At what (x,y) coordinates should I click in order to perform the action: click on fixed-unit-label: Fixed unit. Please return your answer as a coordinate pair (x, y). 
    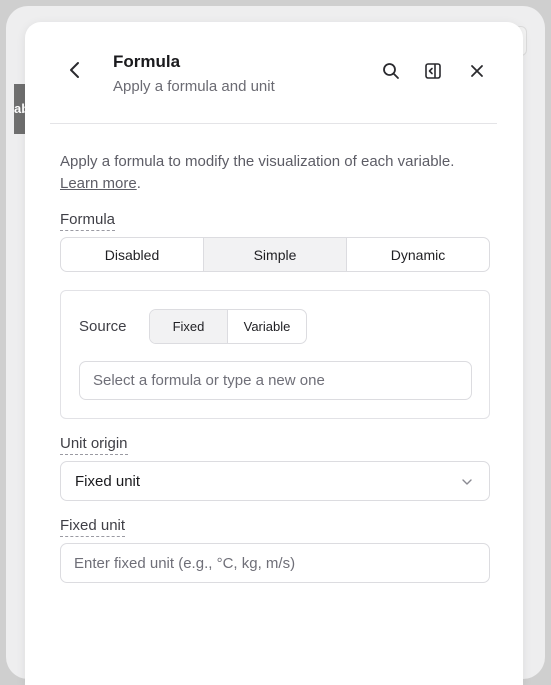
    Looking at the image, I should click on (93, 527).